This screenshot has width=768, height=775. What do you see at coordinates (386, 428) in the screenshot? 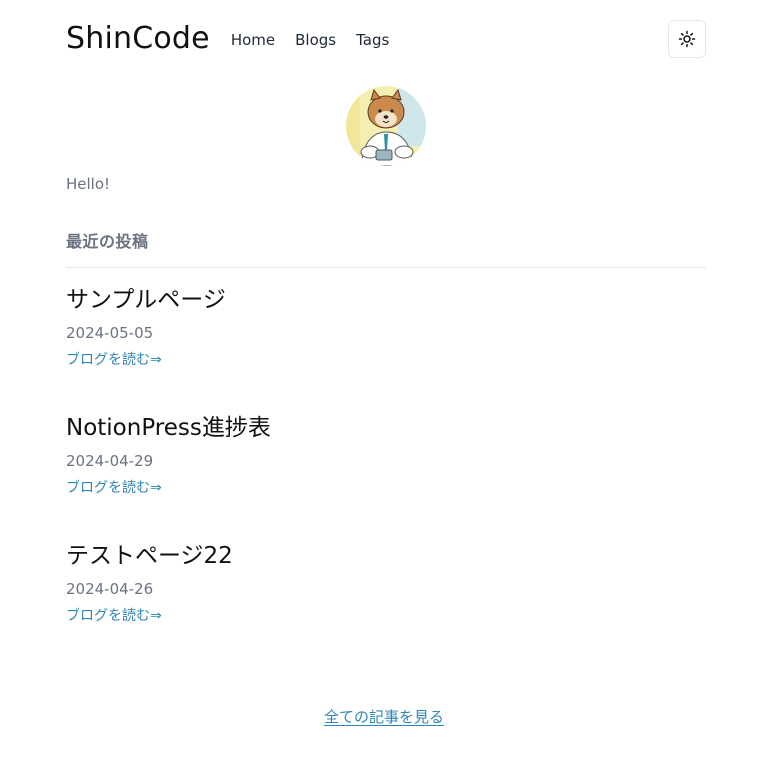
I see `post-title: NotionPress進捗表` at bounding box center [386, 428].